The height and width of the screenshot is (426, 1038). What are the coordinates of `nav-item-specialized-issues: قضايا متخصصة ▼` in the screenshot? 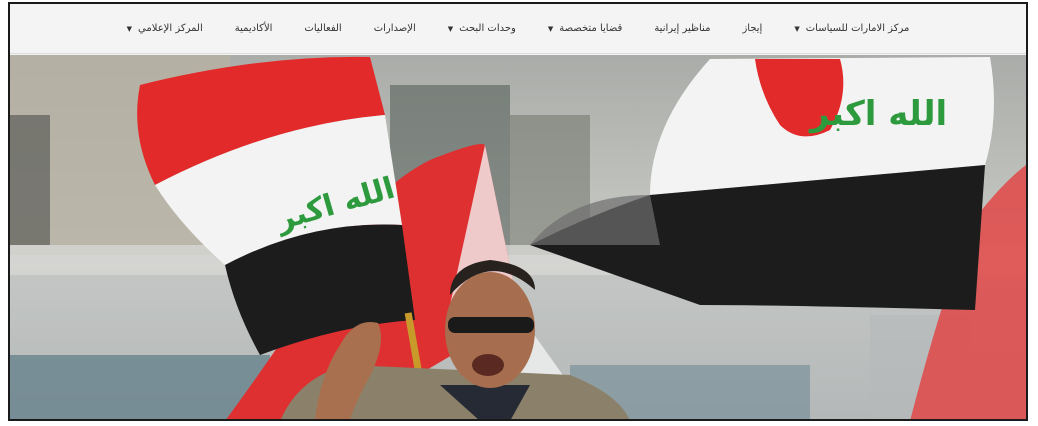 It's located at (585, 28).